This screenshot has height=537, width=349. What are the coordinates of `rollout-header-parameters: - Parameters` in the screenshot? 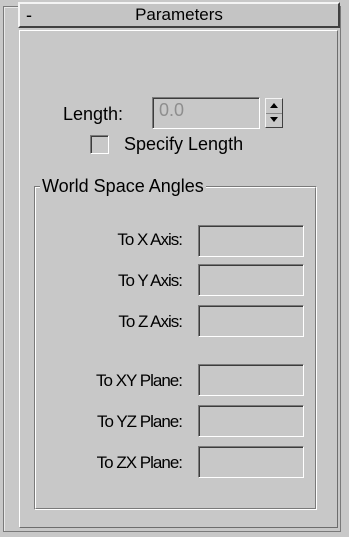 It's located at (179, 15).